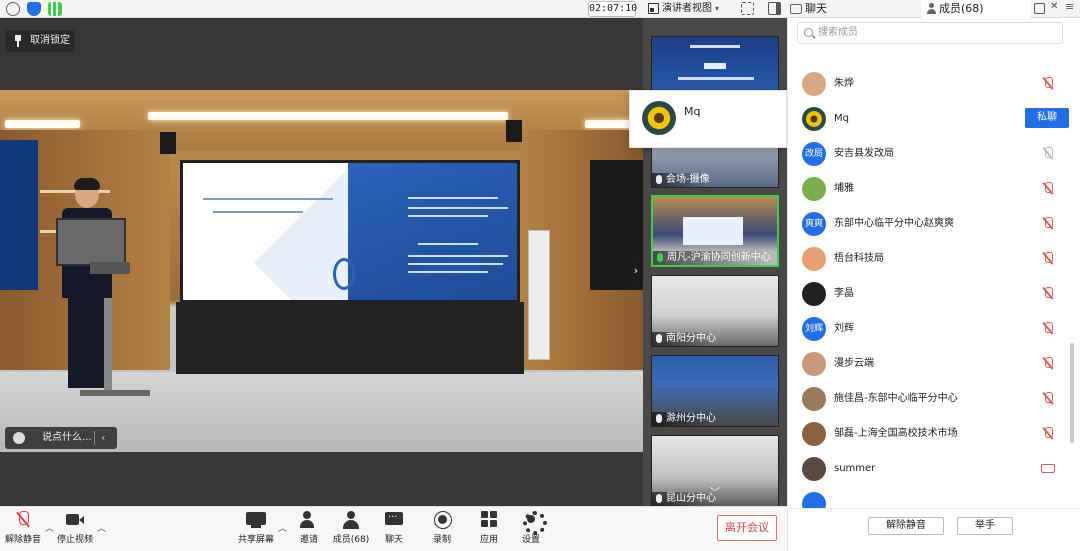  I want to click on search-input: 搜索成员, so click(930, 33).